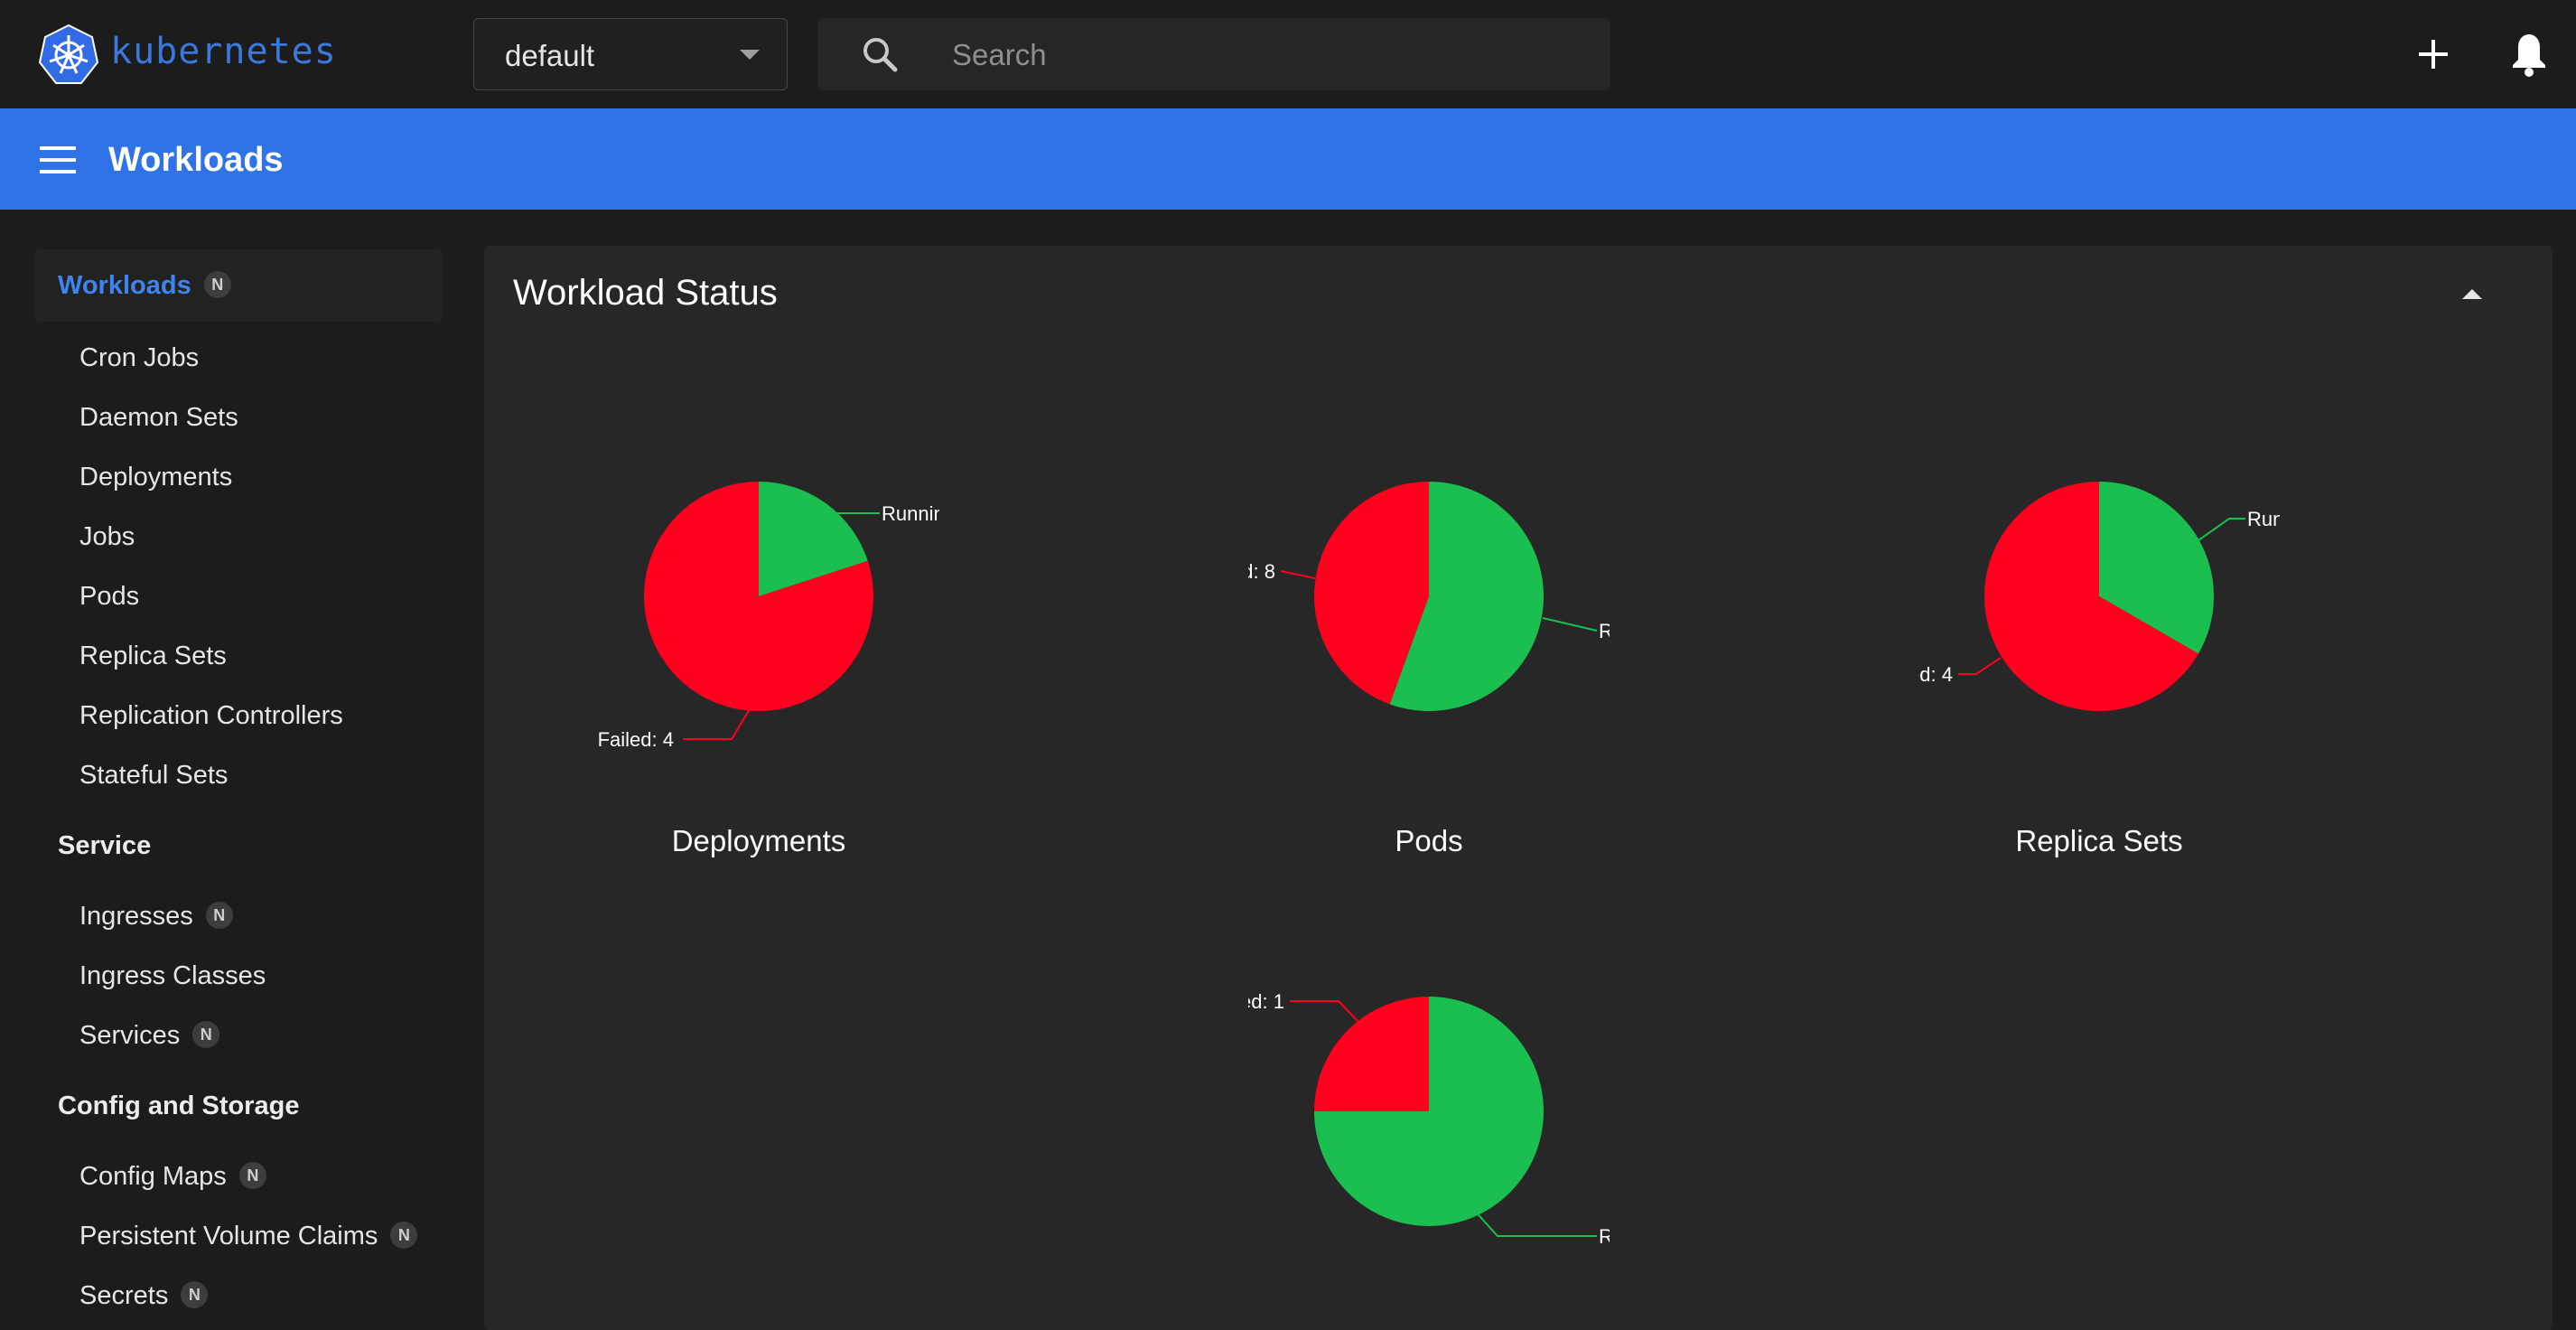 The width and height of the screenshot is (2576, 1330). Describe the element at coordinates (124, 285) in the screenshot. I see `sidebar-item-label: Workloads` at that location.